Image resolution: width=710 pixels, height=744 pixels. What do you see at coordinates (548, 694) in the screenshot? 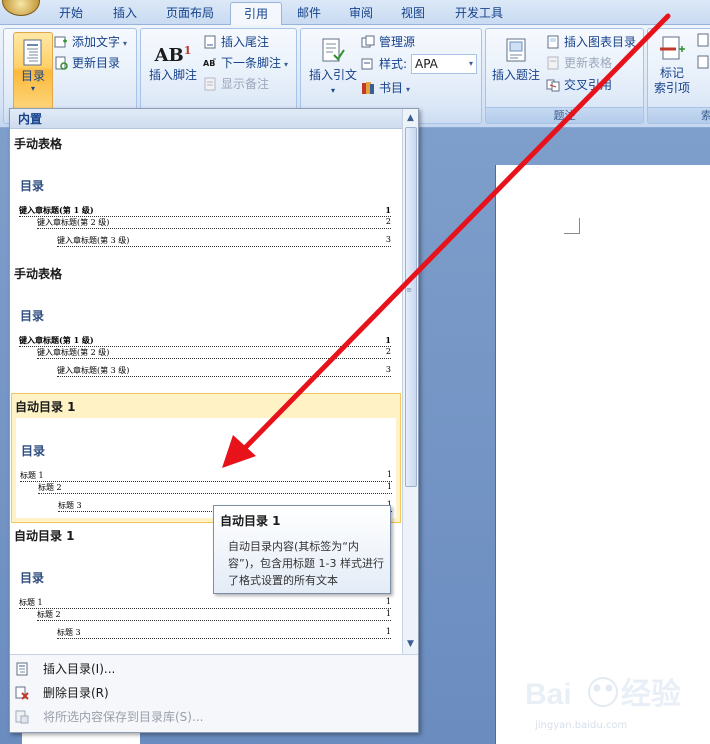
I see `svg-text: Bai` at bounding box center [548, 694].